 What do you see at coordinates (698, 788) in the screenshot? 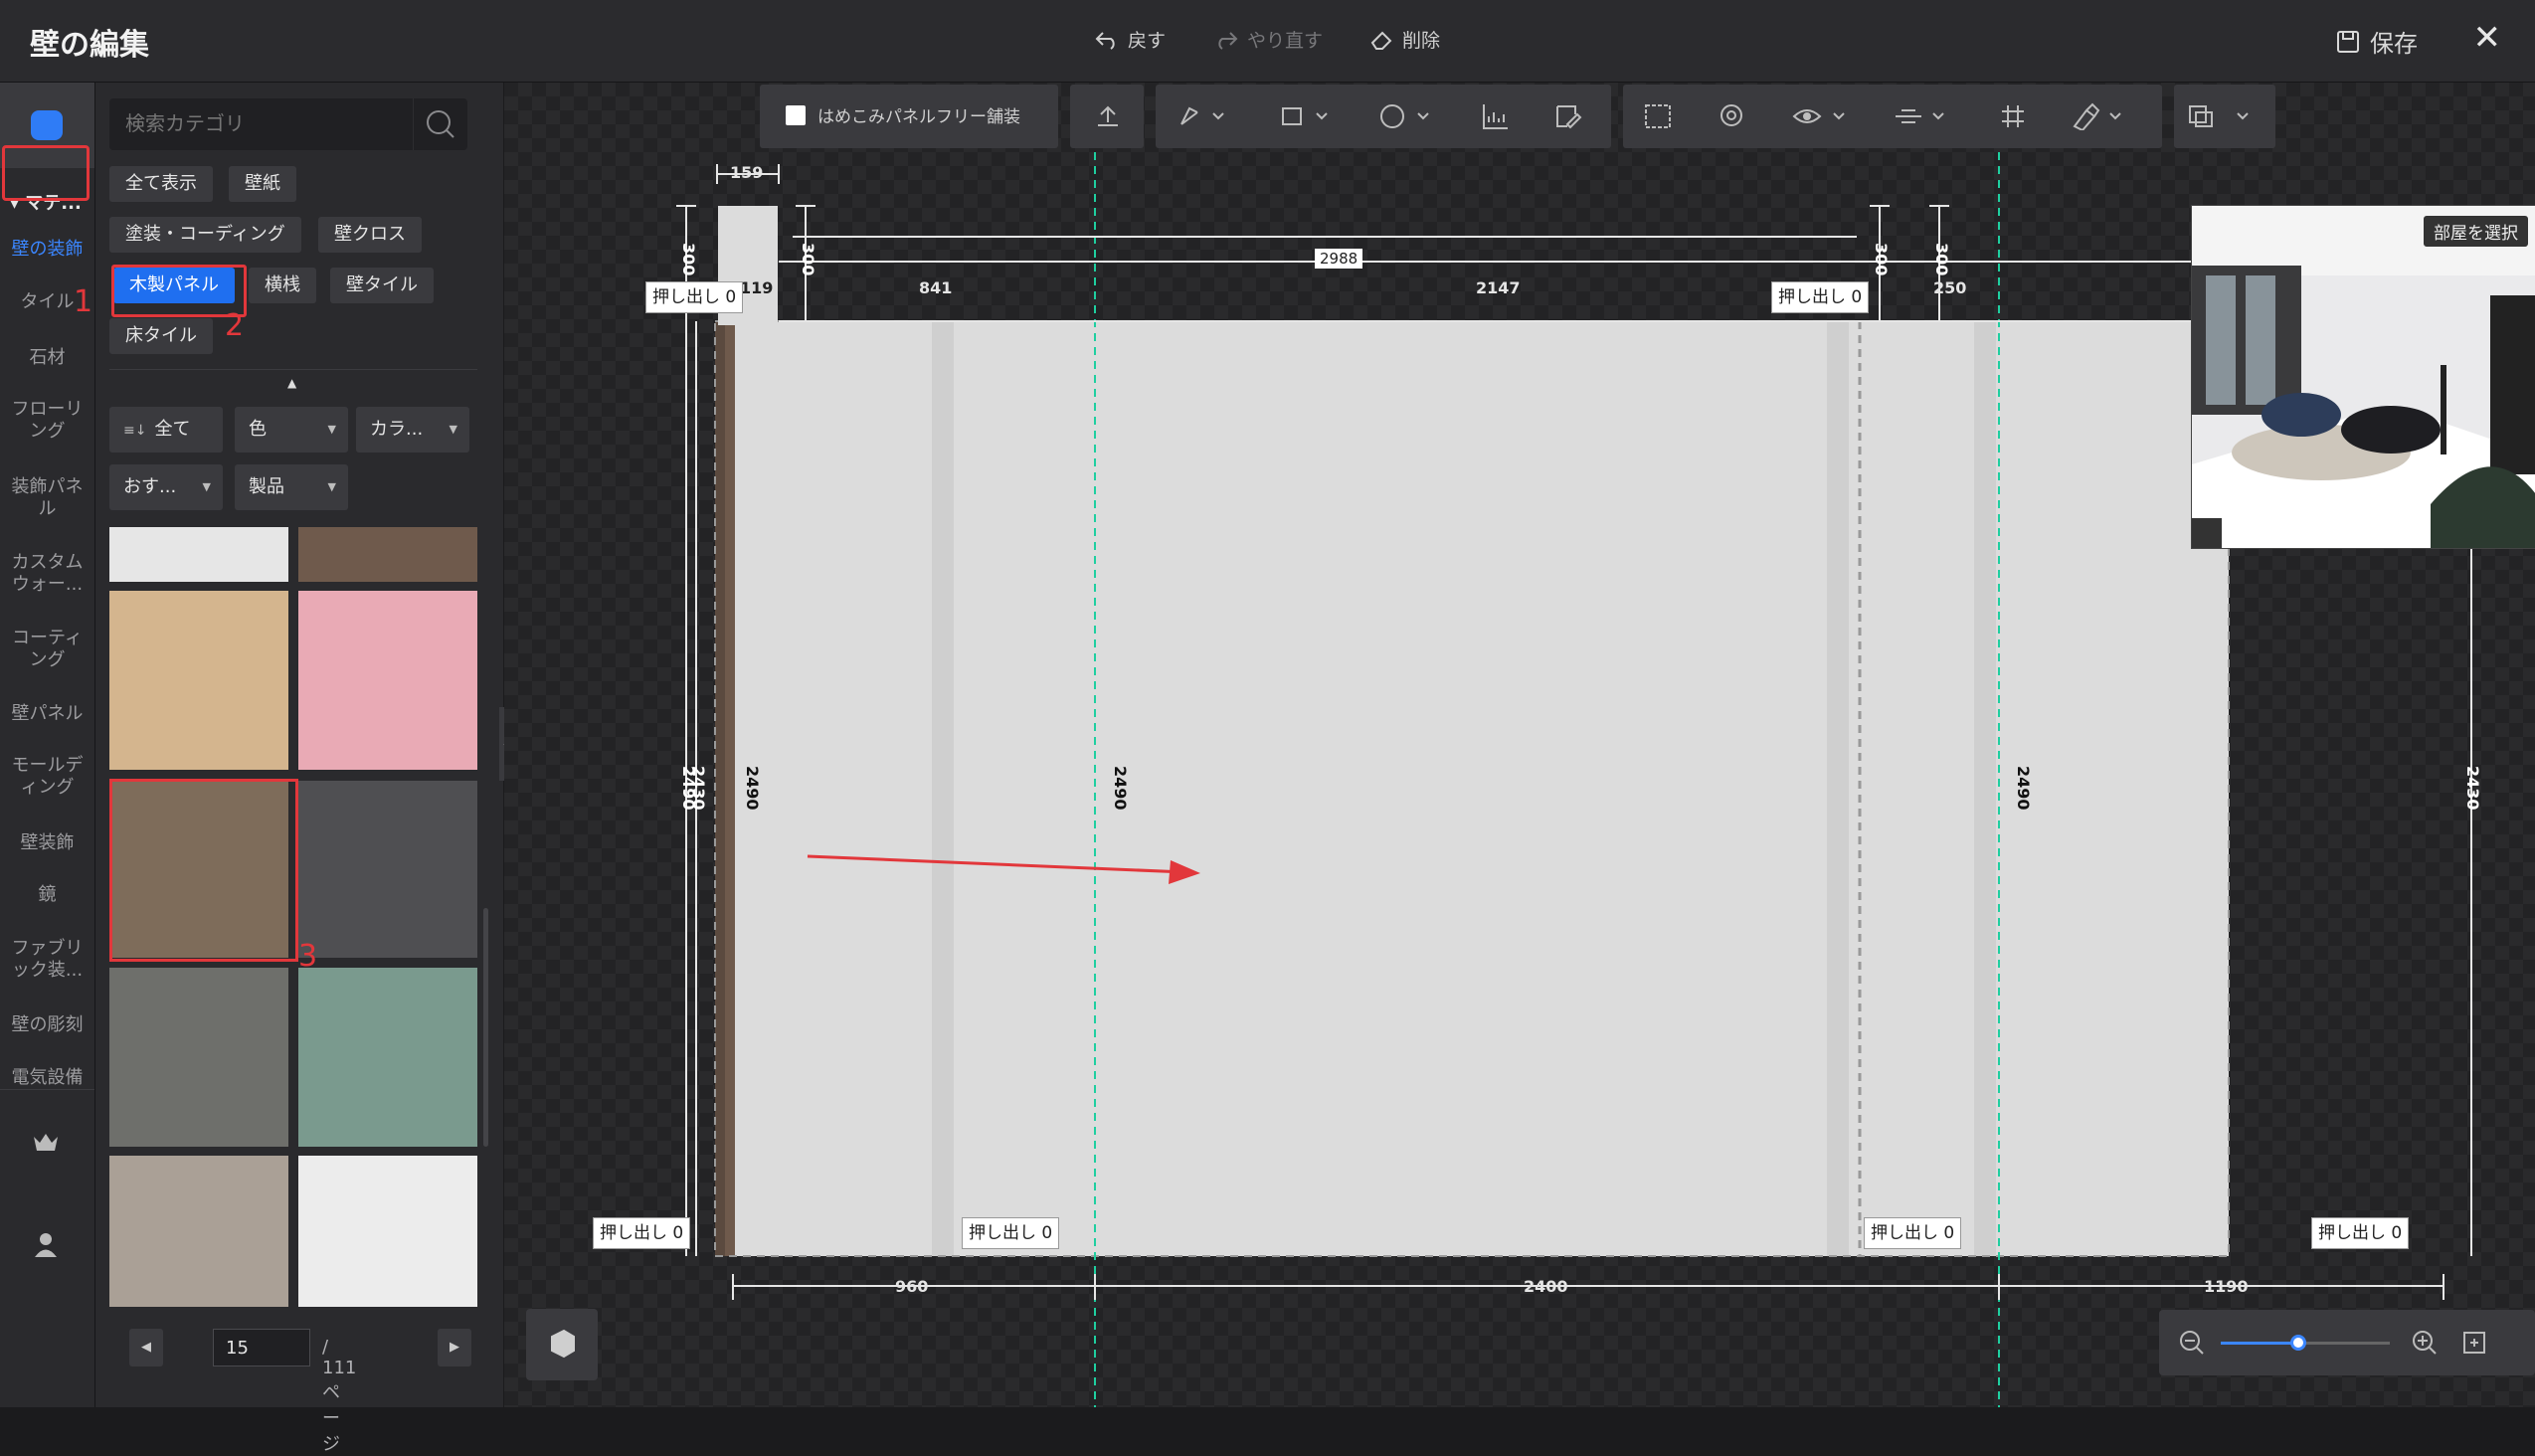
I see `dim-left-2430: 2430` at bounding box center [698, 788].